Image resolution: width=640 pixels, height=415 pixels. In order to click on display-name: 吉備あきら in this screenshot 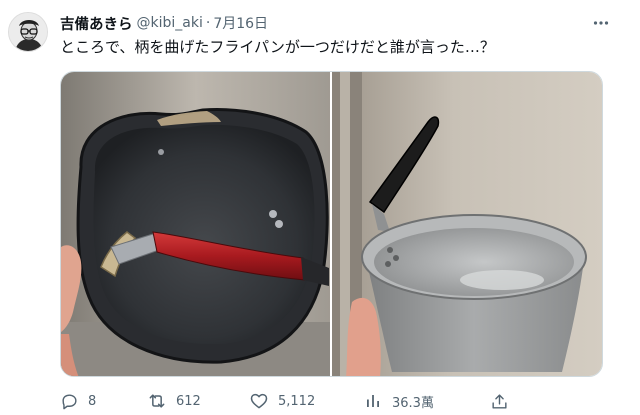, I will do `click(96, 23)`.